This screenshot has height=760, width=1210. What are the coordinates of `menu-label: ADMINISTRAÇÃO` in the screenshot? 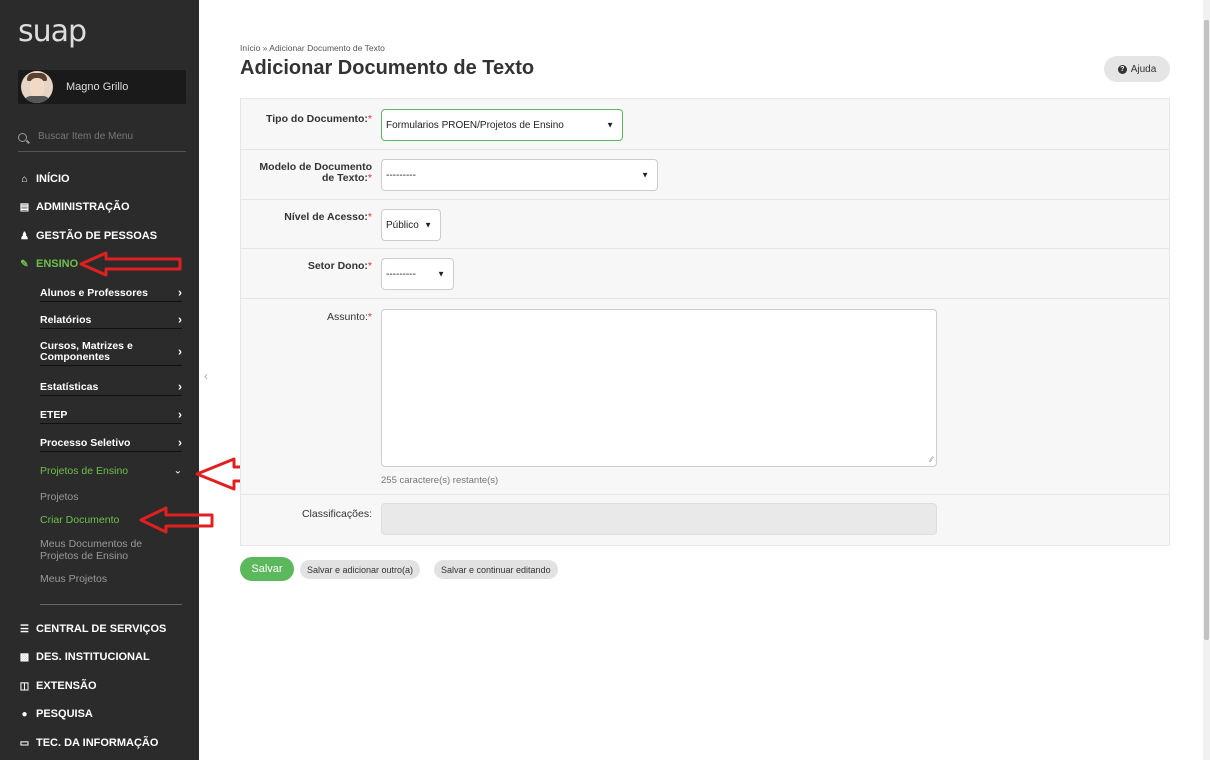 It's located at (83, 207).